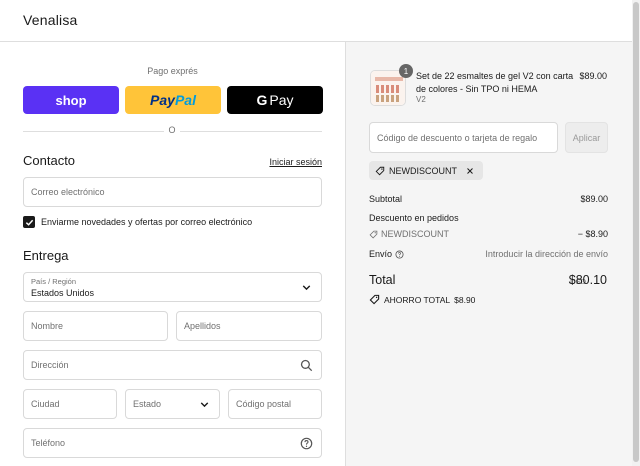 This screenshot has height=466, width=640. Describe the element at coordinates (386, 199) in the screenshot. I see `subtotal-label: Subtotal` at that location.